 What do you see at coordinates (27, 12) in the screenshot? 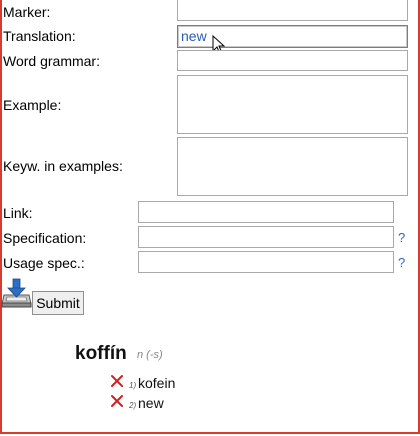
I see `marker-label: Marker:` at bounding box center [27, 12].